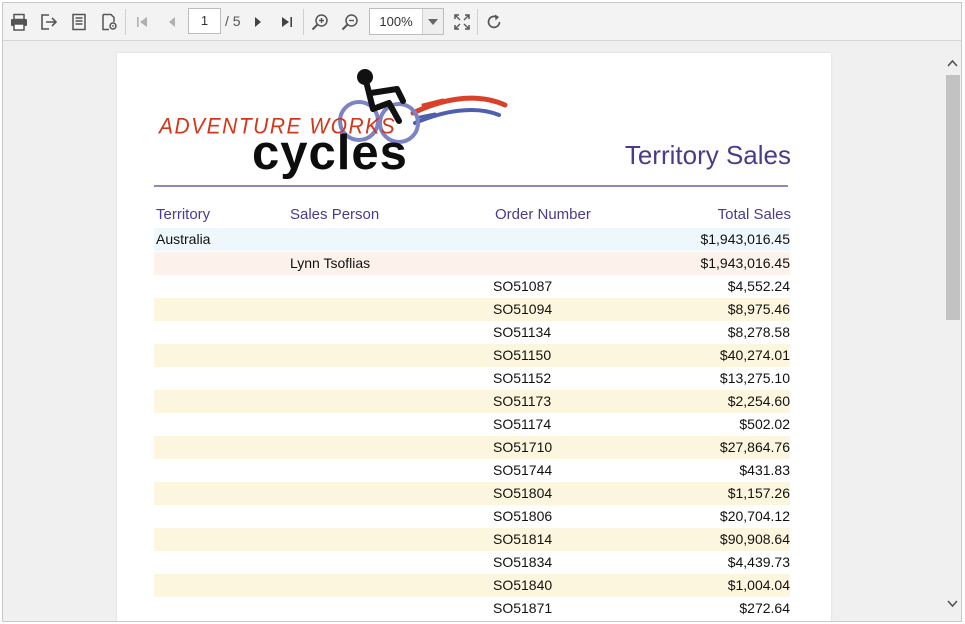 This screenshot has width=965, height=624. I want to click on order-row: SO51087 $4,552.24, so click(472, 286).